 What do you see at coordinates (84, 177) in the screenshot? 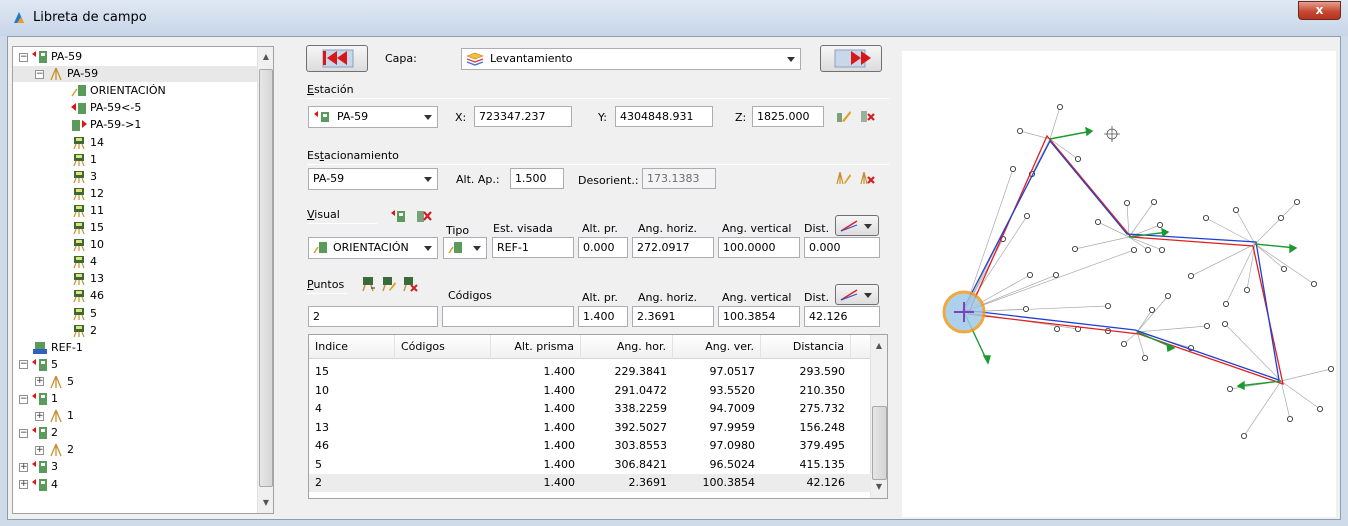
I see `tree-item: 3` at bounding box center [84, 177].